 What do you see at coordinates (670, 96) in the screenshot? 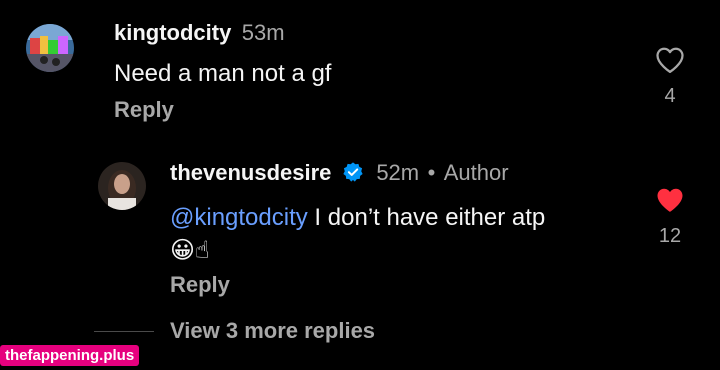
I see `like-count: 4` at bounding box center [670, 96].